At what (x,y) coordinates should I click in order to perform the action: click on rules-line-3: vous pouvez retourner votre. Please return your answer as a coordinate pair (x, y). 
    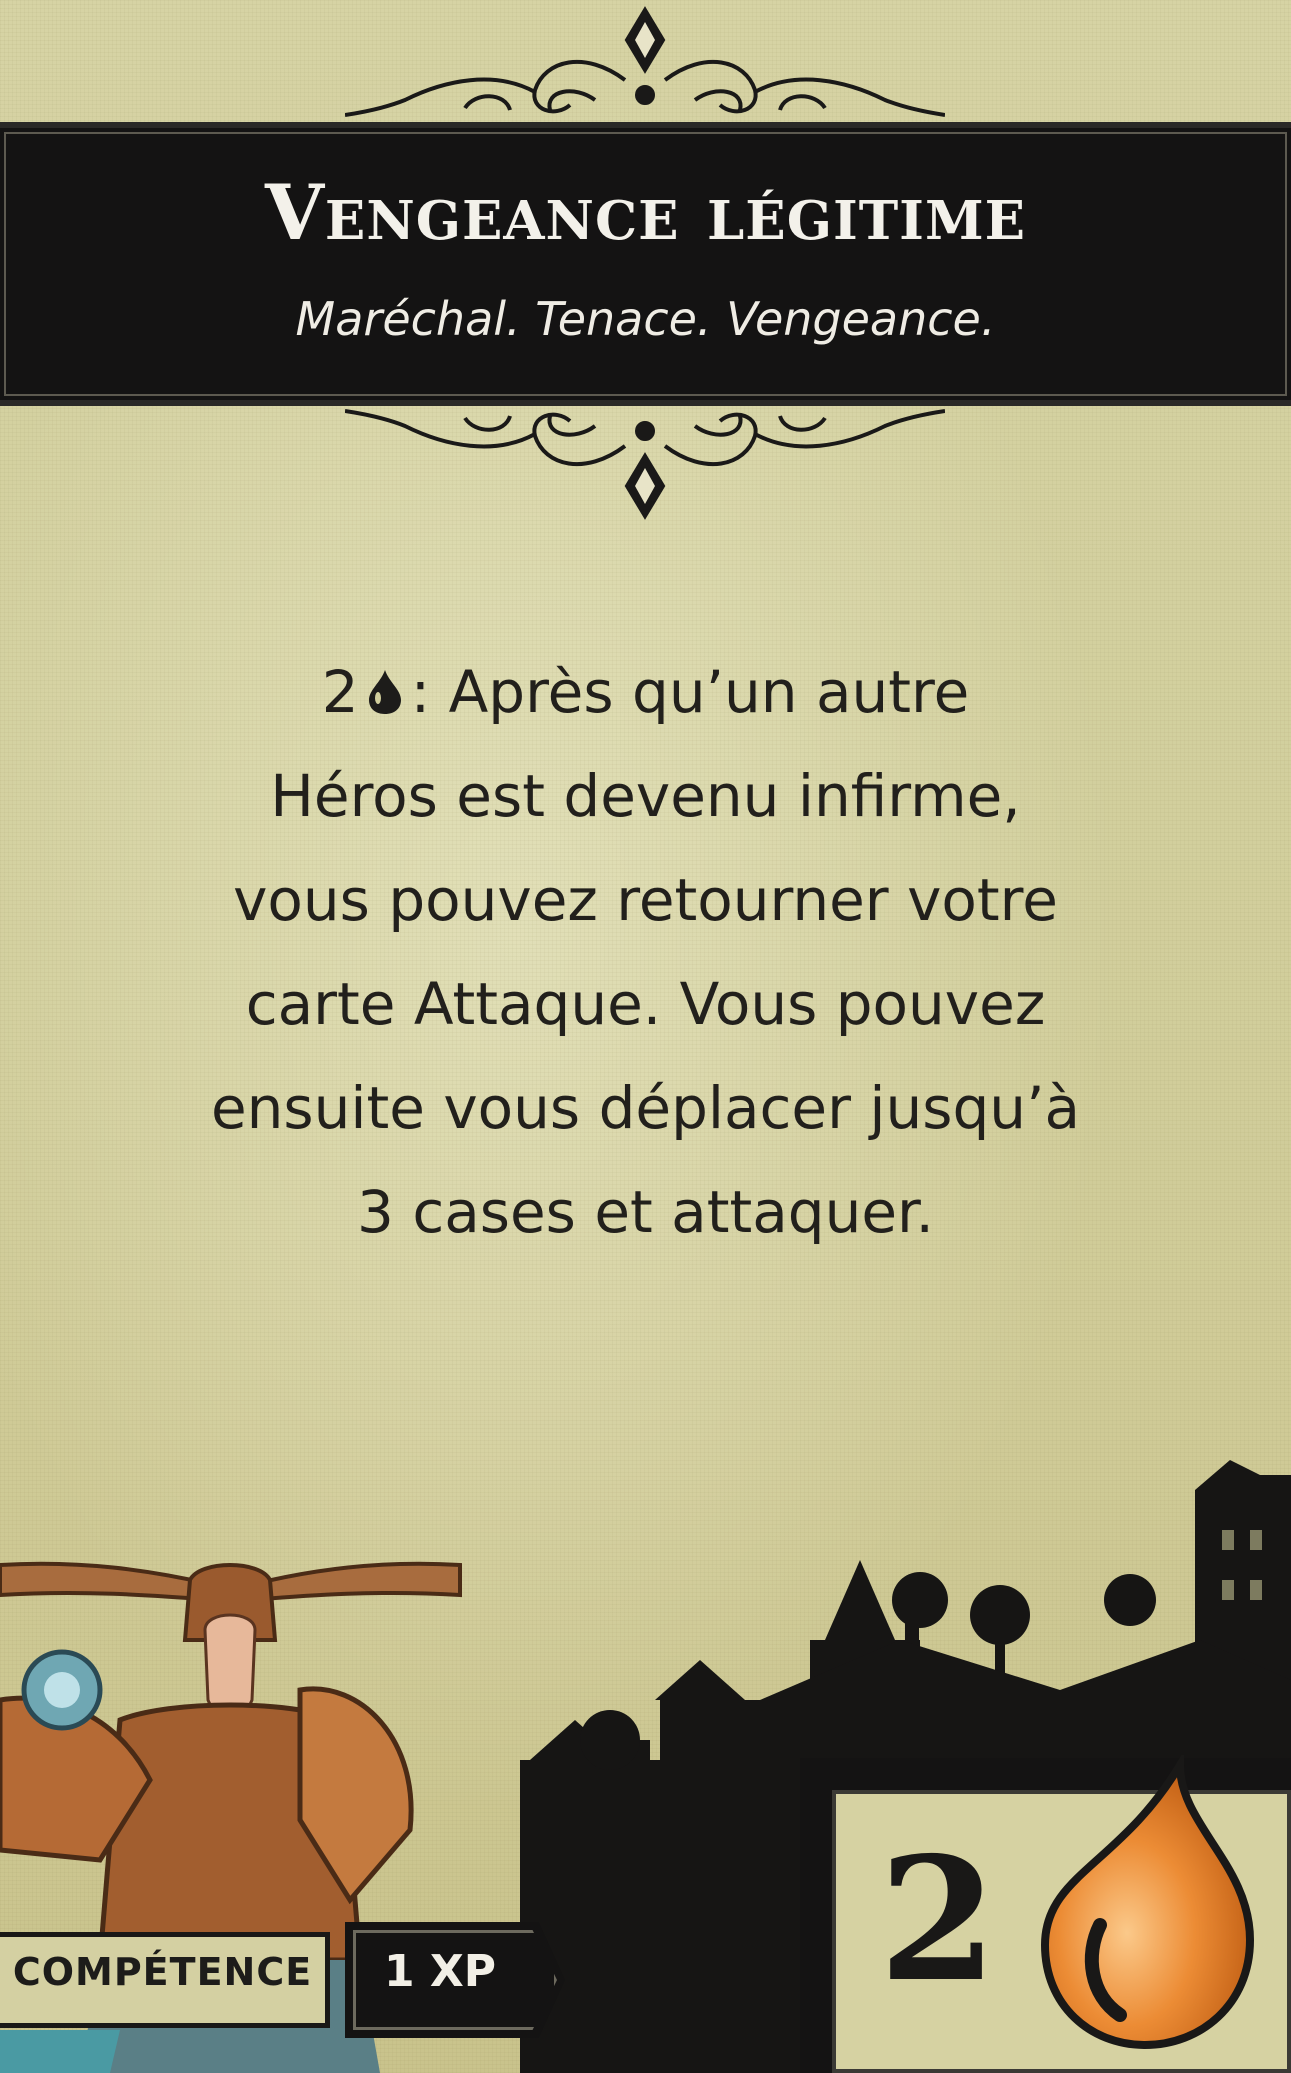
    Looking at the image, I should click on (645, 900).